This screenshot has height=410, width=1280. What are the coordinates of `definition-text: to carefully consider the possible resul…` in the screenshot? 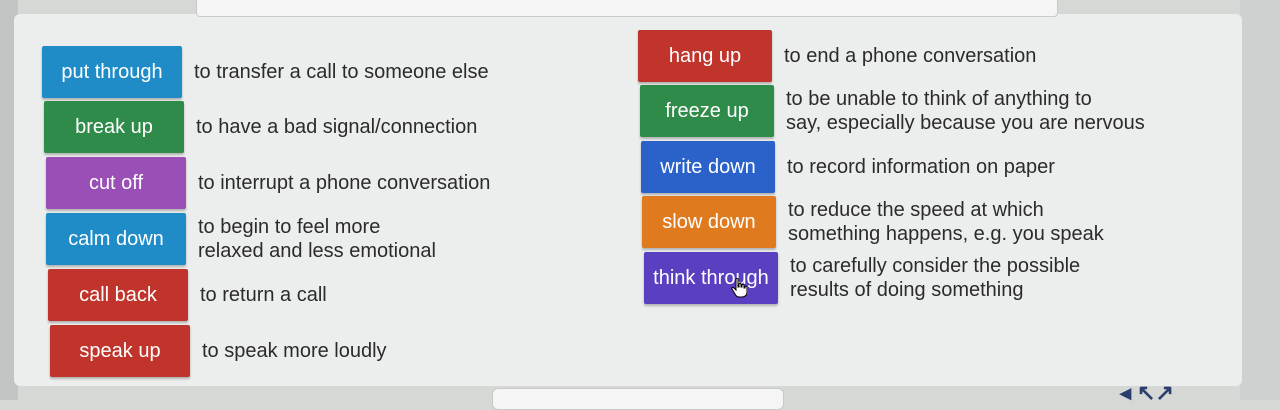 It's located at (935, 278).